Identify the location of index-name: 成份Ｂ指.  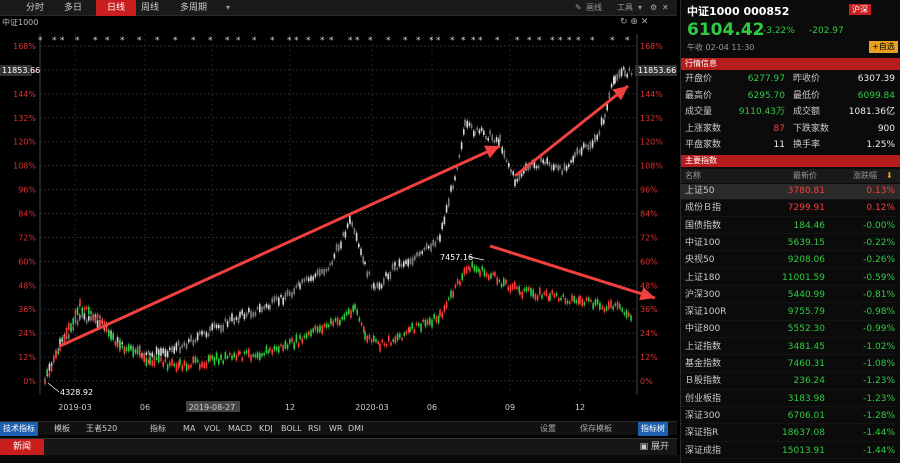
(703, 208).